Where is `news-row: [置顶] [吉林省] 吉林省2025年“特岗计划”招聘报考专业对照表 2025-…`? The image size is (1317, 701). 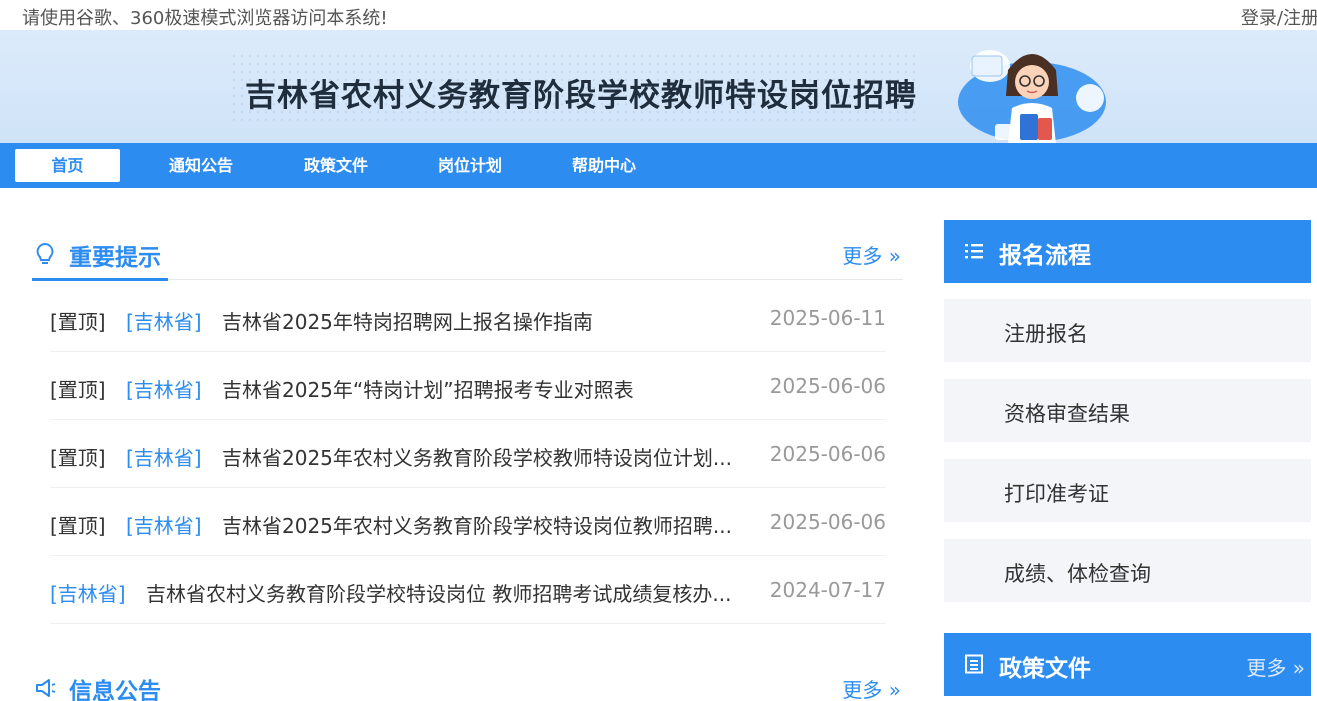
news-row: [置顶] [吉林省] 吉林省2025年“特岗计划”招聘报考专业对照表 2025-… is located at coordinates (468, 386).